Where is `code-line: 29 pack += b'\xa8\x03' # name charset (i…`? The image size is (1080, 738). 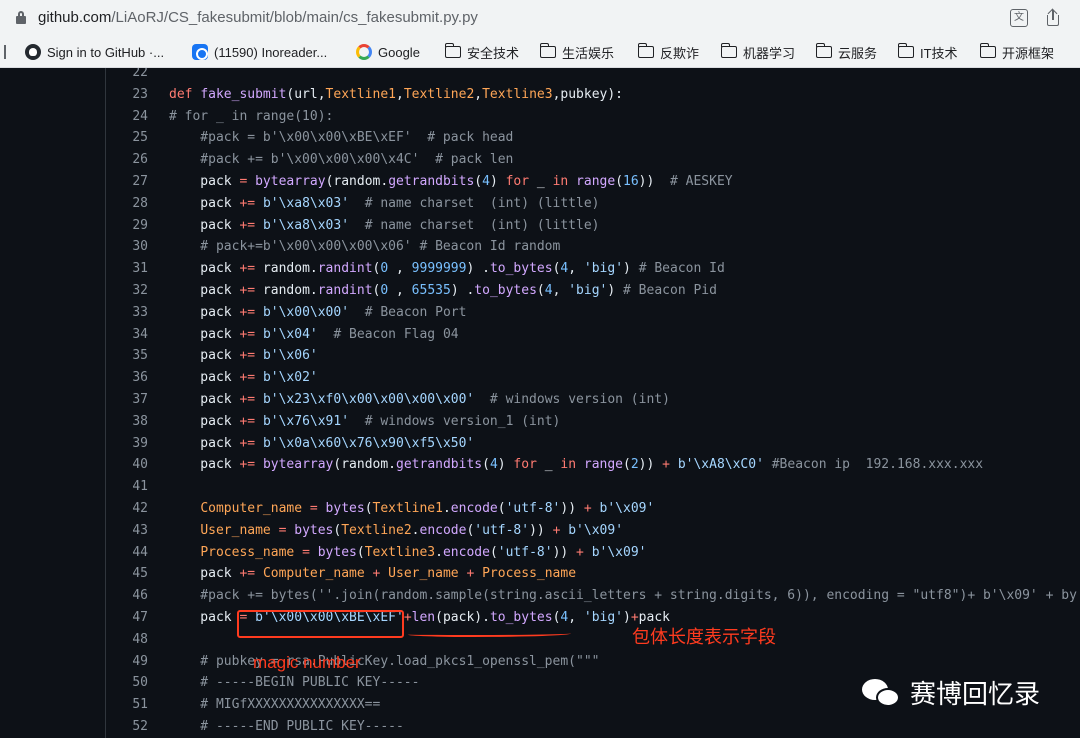
code-line: 29 pack += b'\xa8\x03' # name charset (i… is located at coordinates (540, 226).